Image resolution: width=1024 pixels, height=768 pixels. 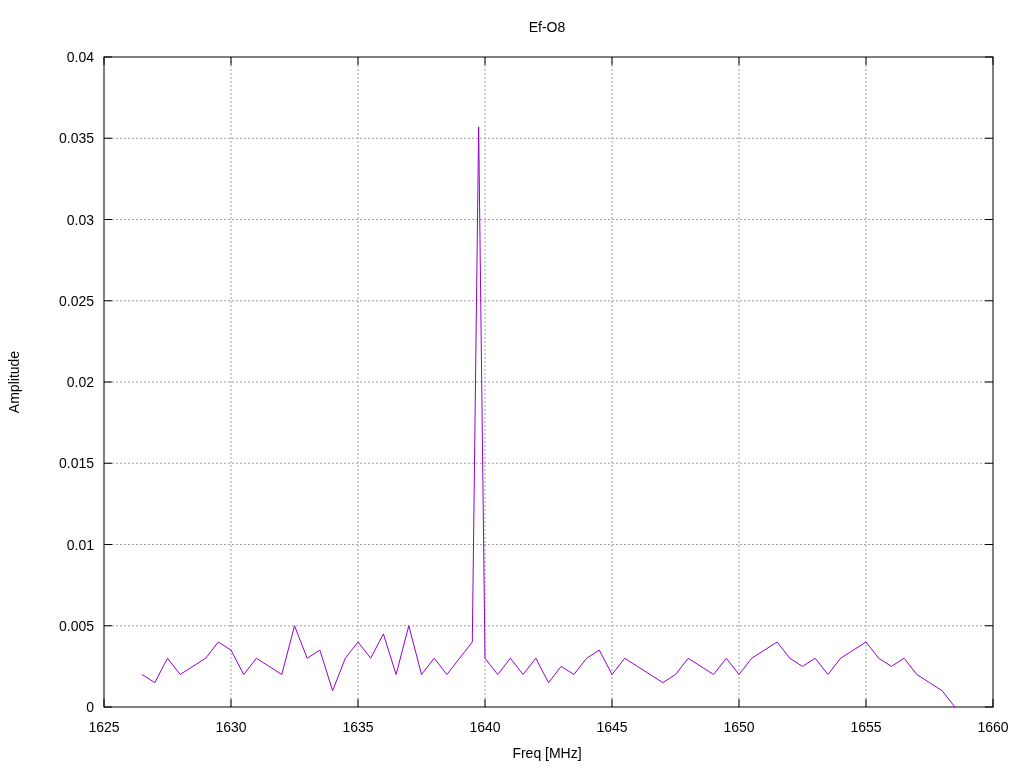 What do you see at coordinates (993, 727) in the screenshot?
I see `x-tick-label: 1660` at bounding box center [993, 727].